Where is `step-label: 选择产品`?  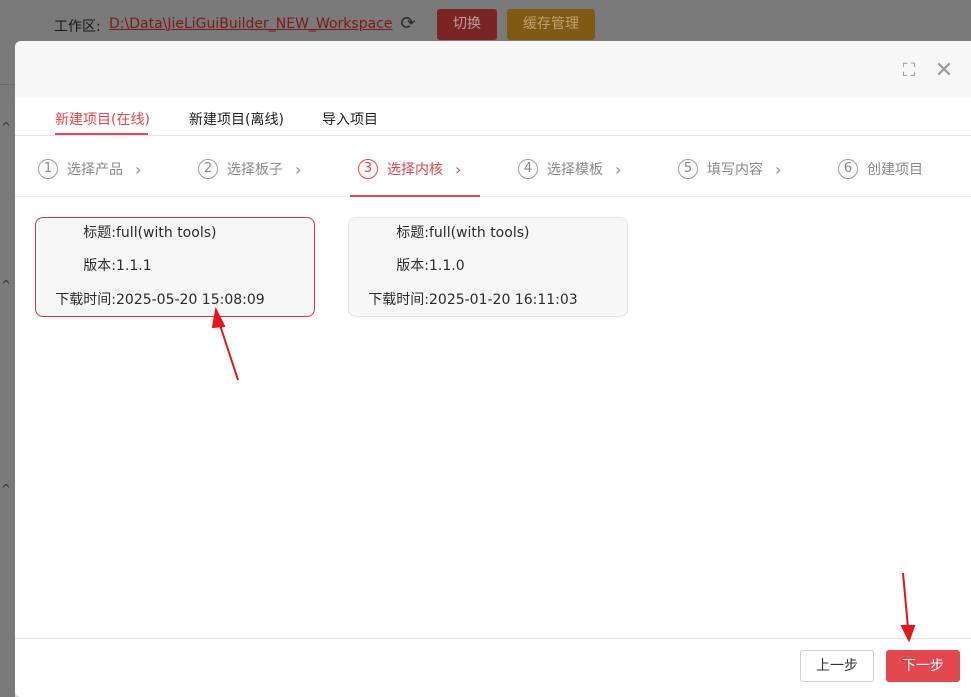 step-label: 选择产品 is located at coordinates (95, 170).